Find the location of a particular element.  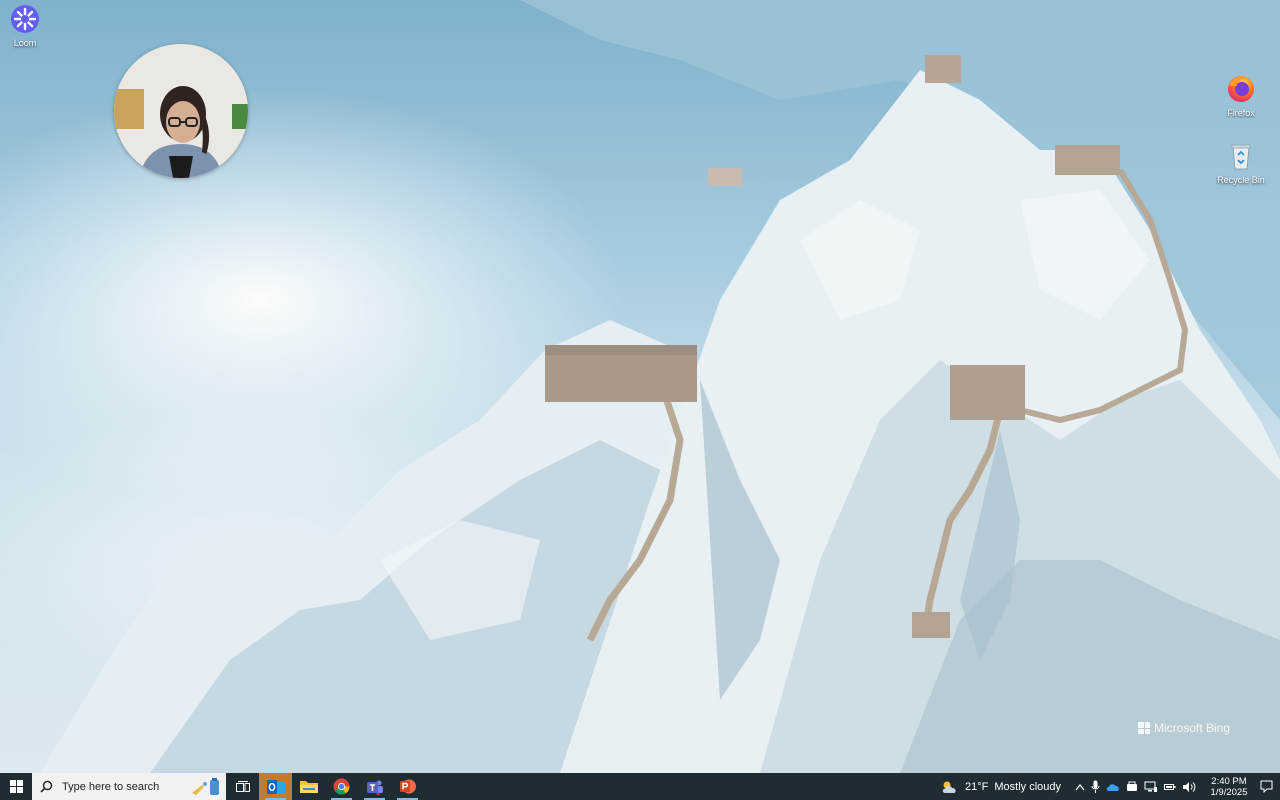

desktop-icon-loom: Loom is located at coordinates (27, 26).